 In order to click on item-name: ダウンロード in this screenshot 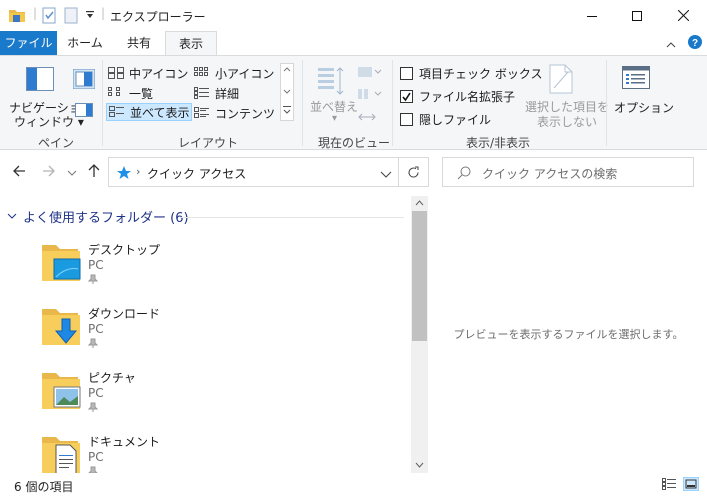, I will do `click(124, 314)`.